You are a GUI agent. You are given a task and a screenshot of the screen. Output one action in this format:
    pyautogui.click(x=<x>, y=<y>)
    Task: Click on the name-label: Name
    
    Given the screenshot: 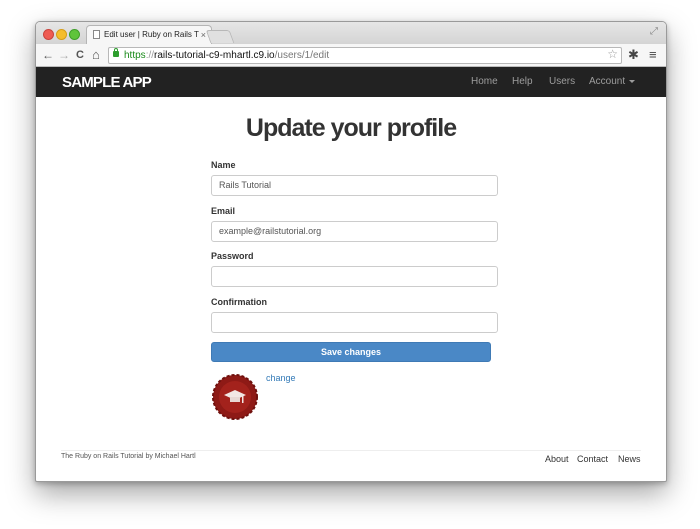 What is the action you would take?
    pyautogui.click(x=223, y=165)
    